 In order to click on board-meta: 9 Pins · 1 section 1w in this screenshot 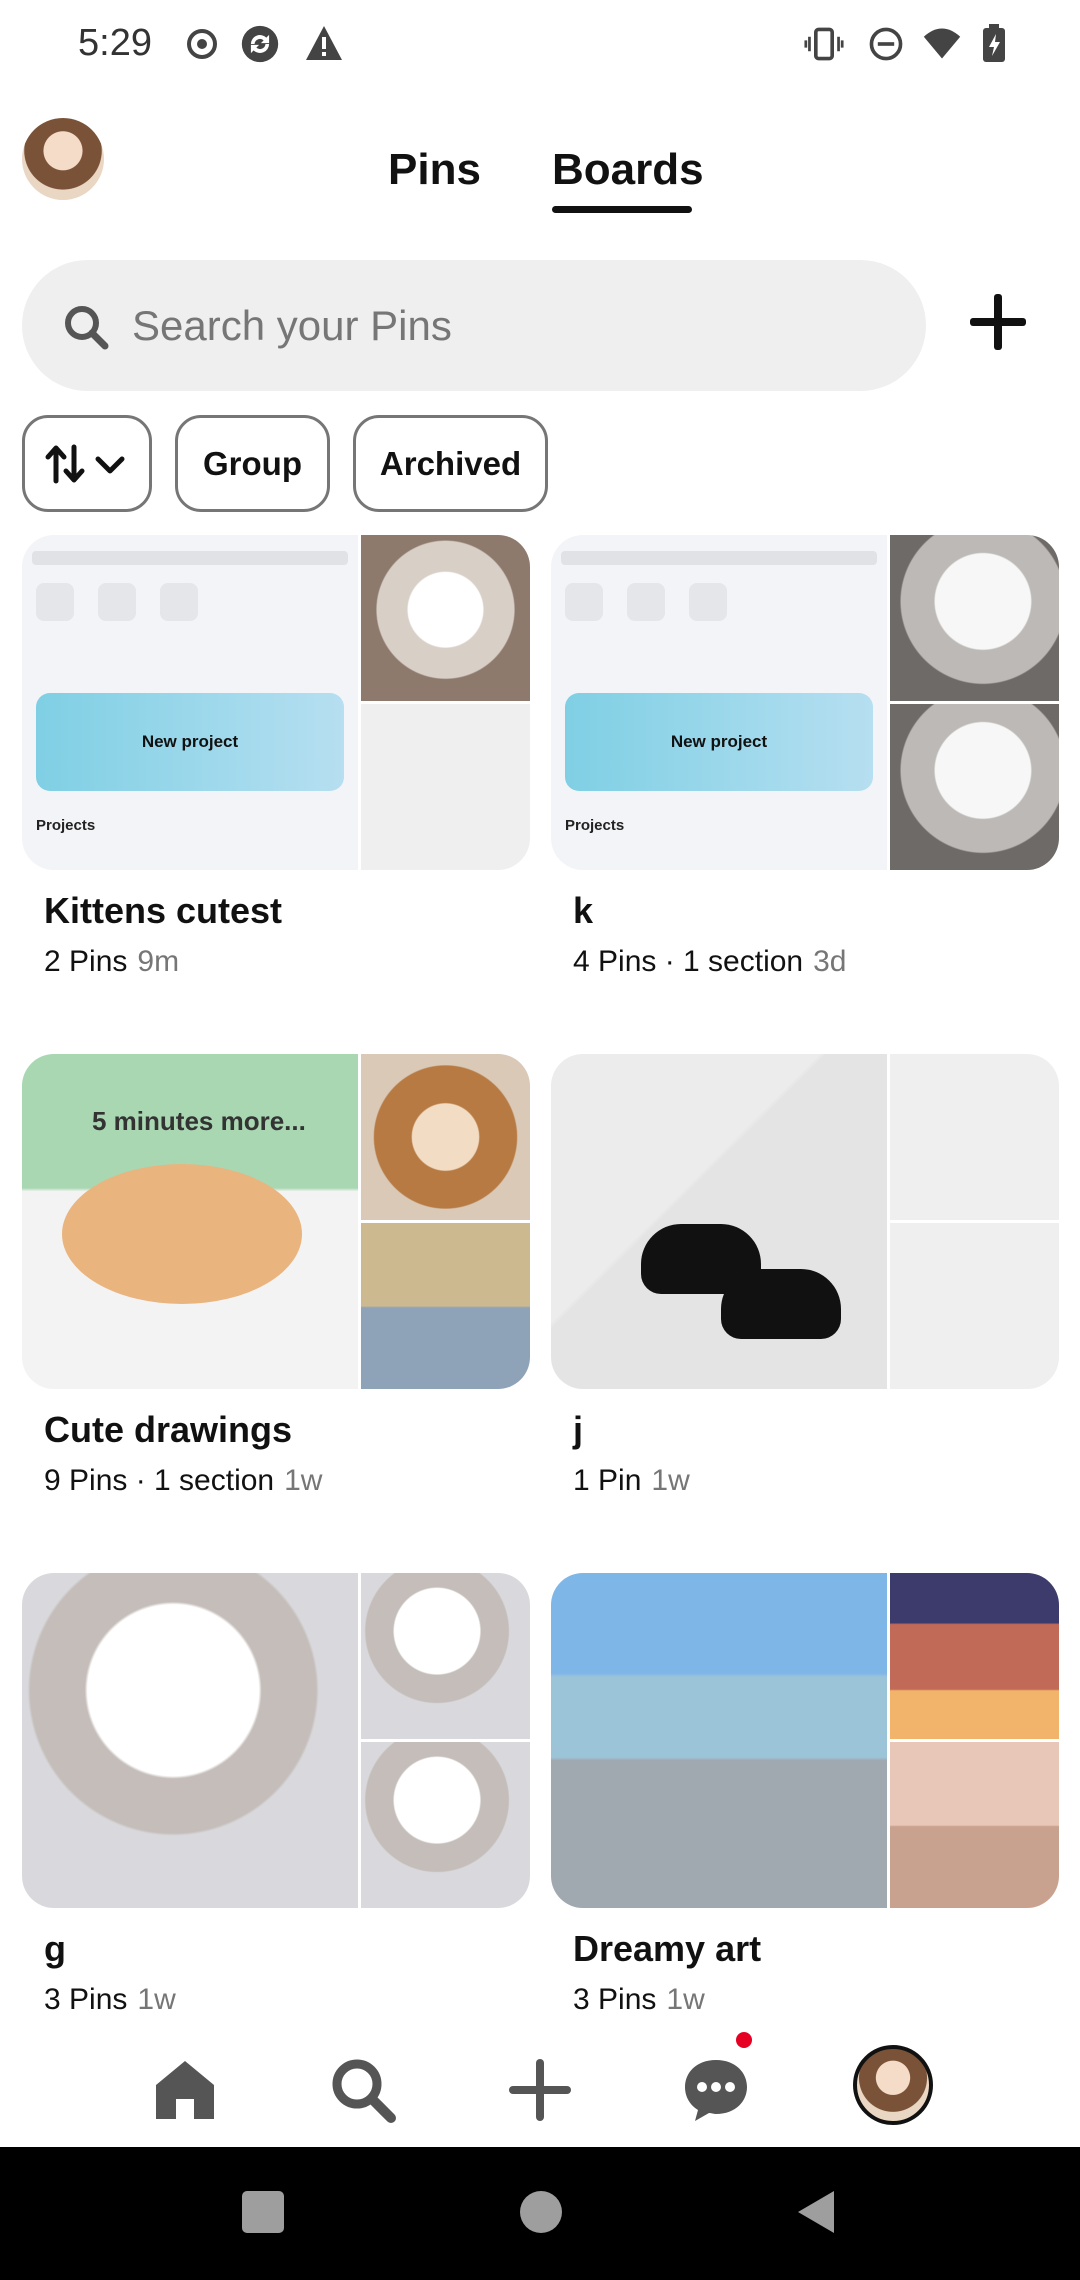, I will do `click(183, 1480)`.